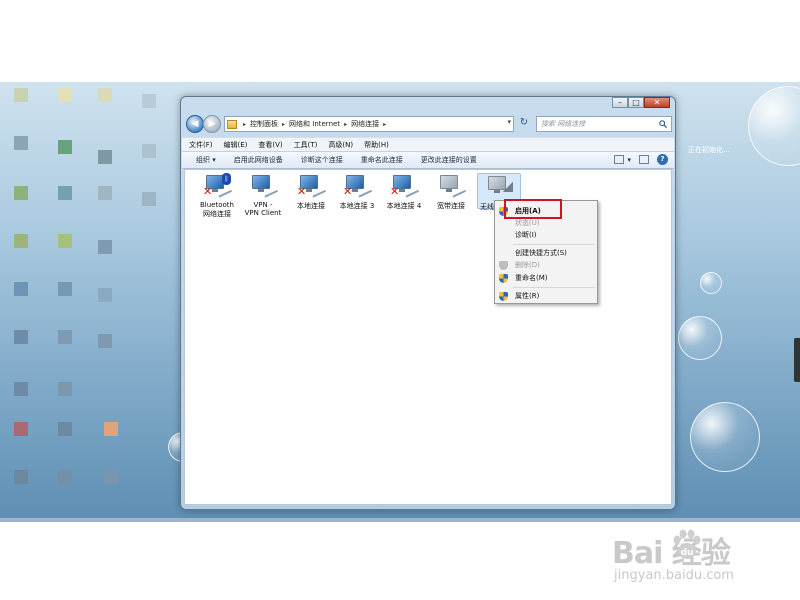  Describe the element at coordinates (546, 265) in the screenshot. I see `menu-item-delete: 删除(D)` at that location.